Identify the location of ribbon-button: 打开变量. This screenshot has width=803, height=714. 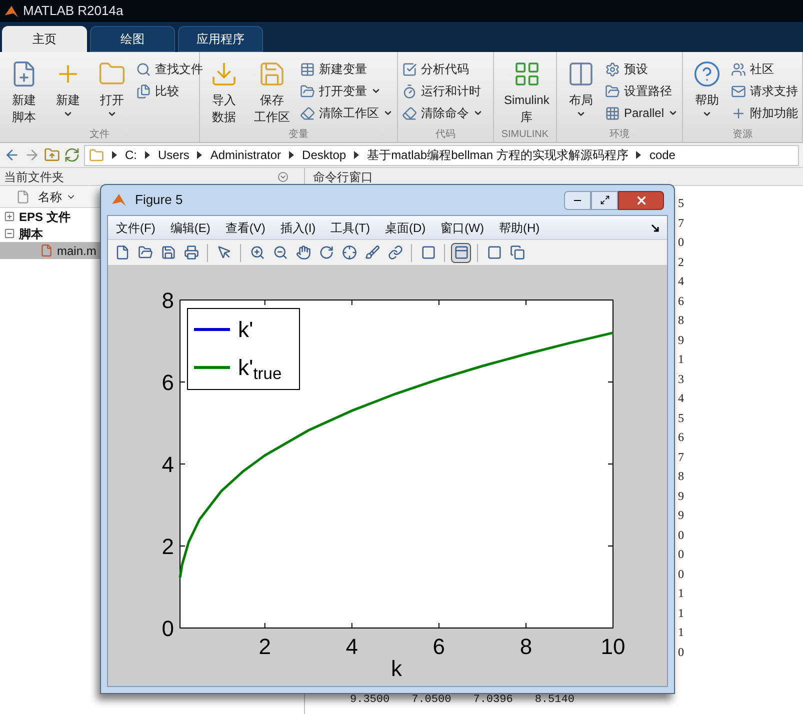
(346, 91).